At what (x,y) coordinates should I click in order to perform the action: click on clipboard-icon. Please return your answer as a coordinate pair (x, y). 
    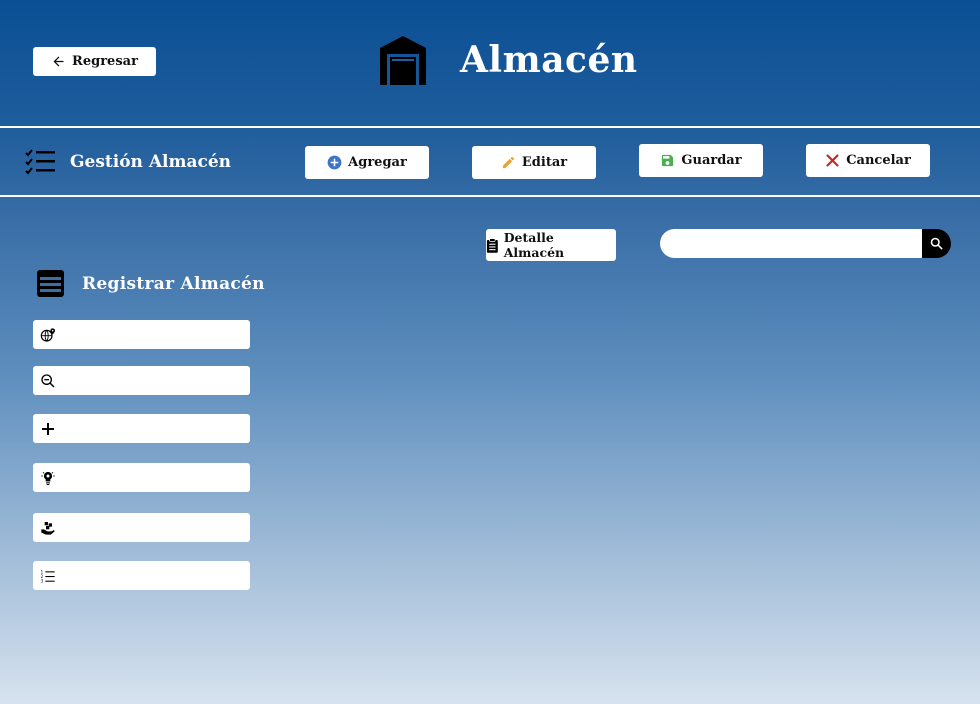
    Looking at the image, I should click on (492, 245).